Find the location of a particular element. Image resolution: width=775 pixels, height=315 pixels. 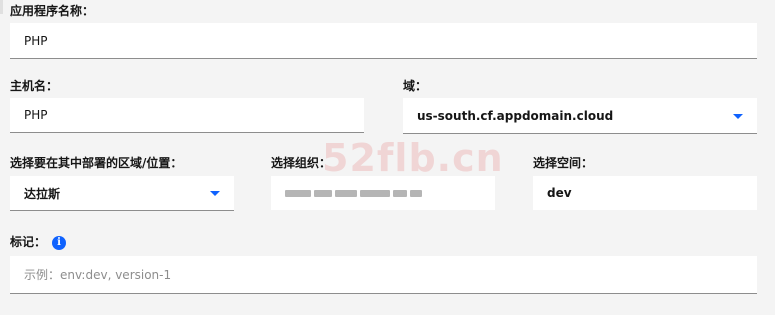

domain-value: us-south.cf.appdomain.cloud is located at coordinates (515, 115).